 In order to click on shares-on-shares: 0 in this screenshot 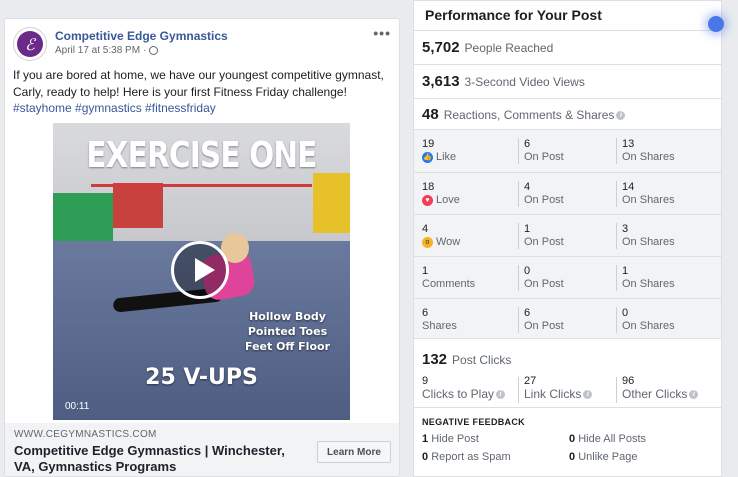, I will do `click(625, 313)`.